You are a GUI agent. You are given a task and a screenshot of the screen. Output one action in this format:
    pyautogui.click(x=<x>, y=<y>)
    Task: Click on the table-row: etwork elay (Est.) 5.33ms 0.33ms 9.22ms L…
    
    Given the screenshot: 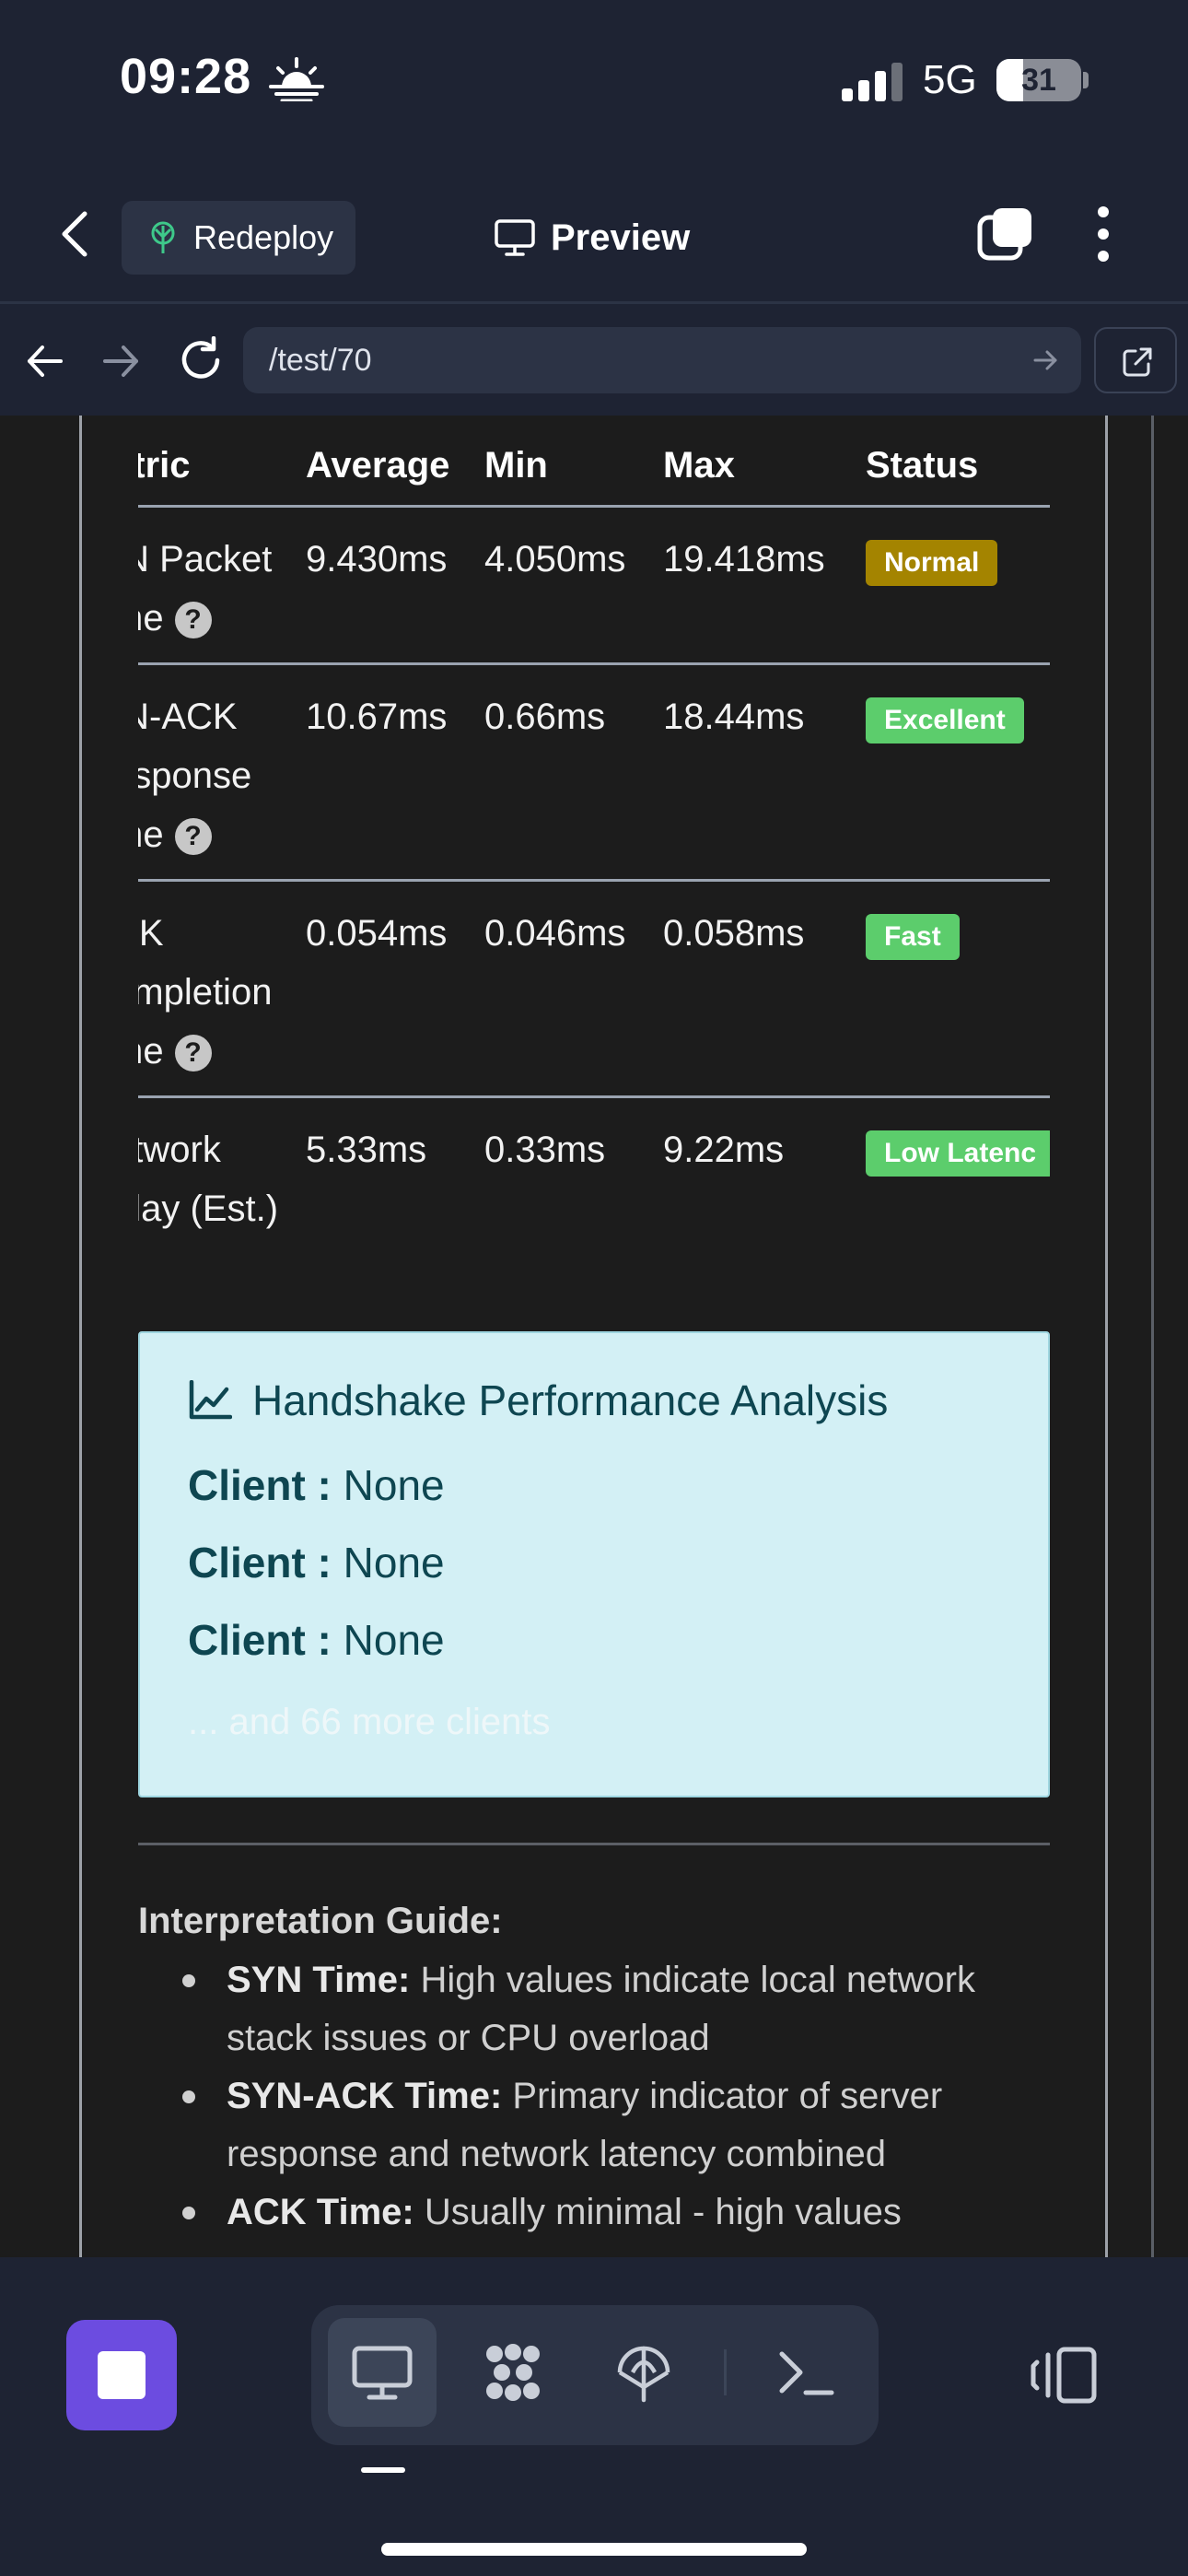 What is the action you would take?
    pyautogui.click(x=594, y=1170)
    